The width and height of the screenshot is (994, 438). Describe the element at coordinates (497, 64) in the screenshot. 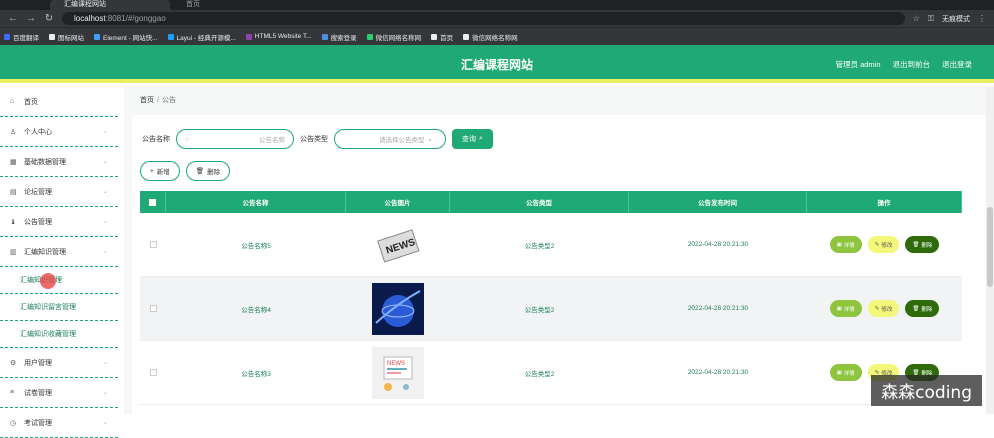

I see `site-header: 汇编课程网站 管理员 admin 退出到前台 退出登录` at that location.